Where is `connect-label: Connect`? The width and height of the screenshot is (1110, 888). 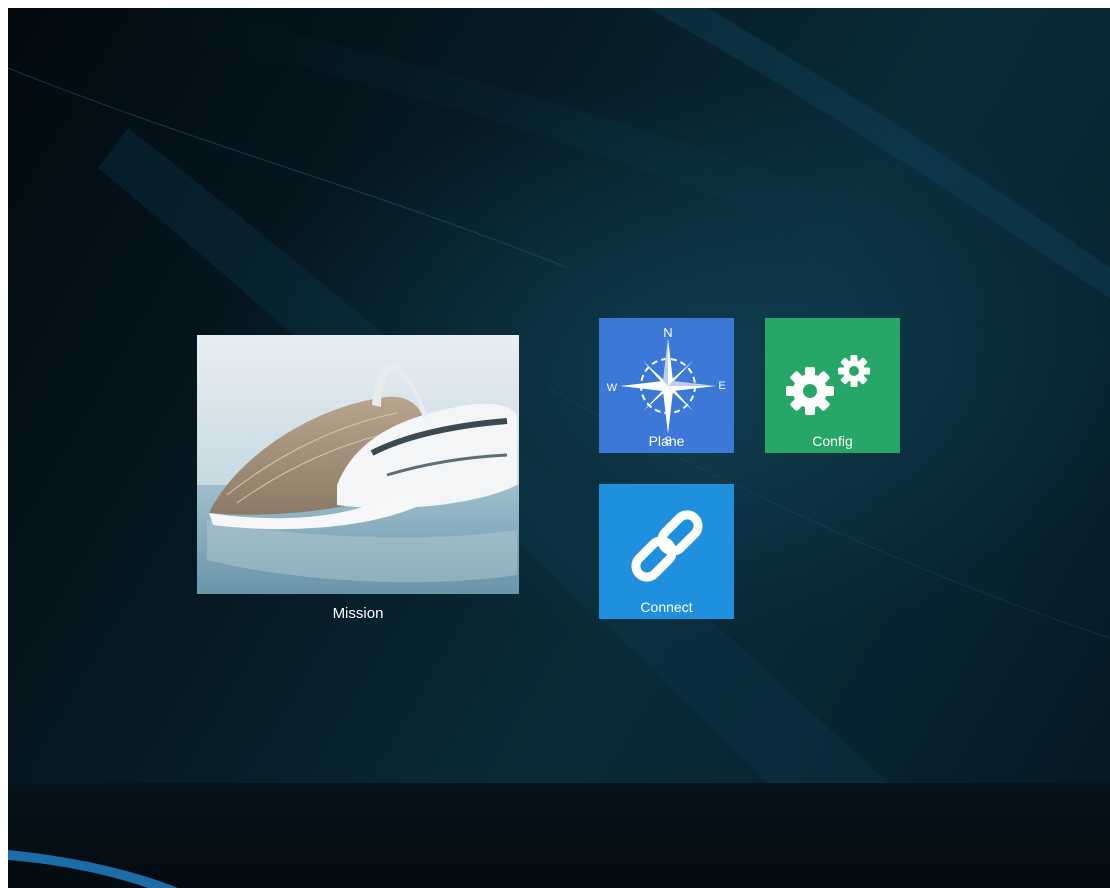
connect-label: Connect is located at coordinates (666, 607).